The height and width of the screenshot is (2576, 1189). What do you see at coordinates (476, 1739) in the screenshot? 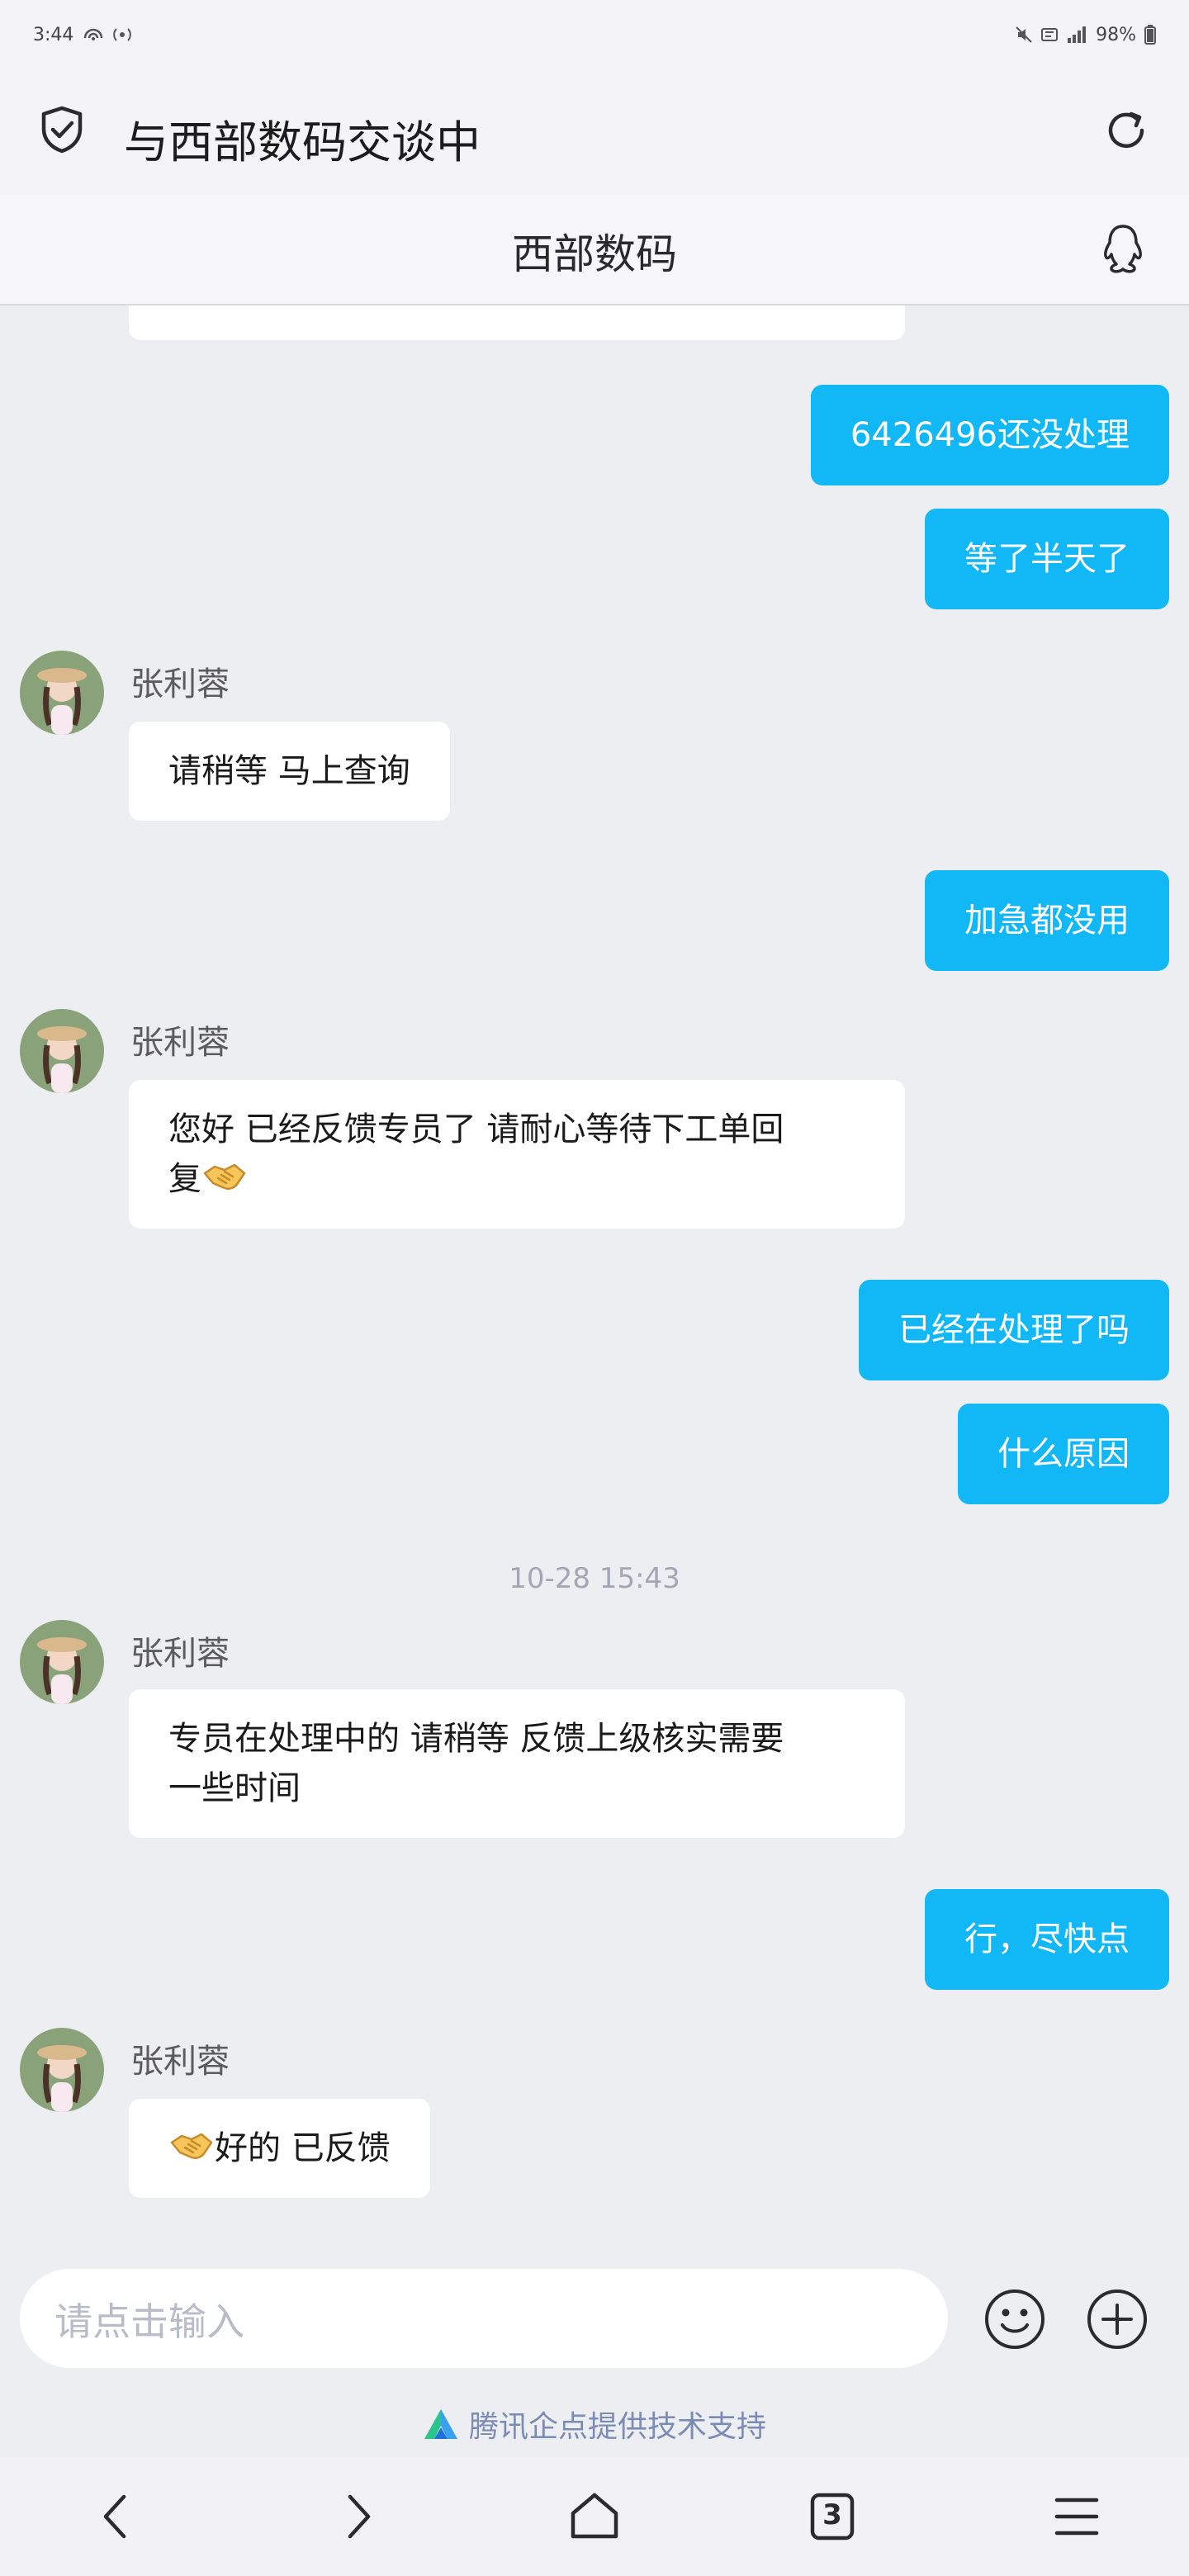
I see `message-text-line: 专员在处理中的 请稍等 反馈上级核实需要` at bounding box center [476, 1739].